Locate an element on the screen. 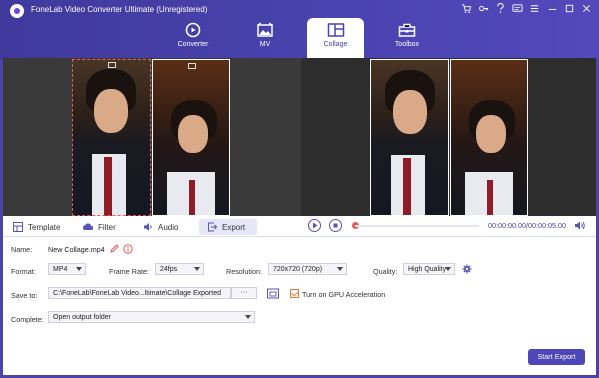 This screenshot has width=599, height=378. mv-icon is located at coordinates (265, 29).